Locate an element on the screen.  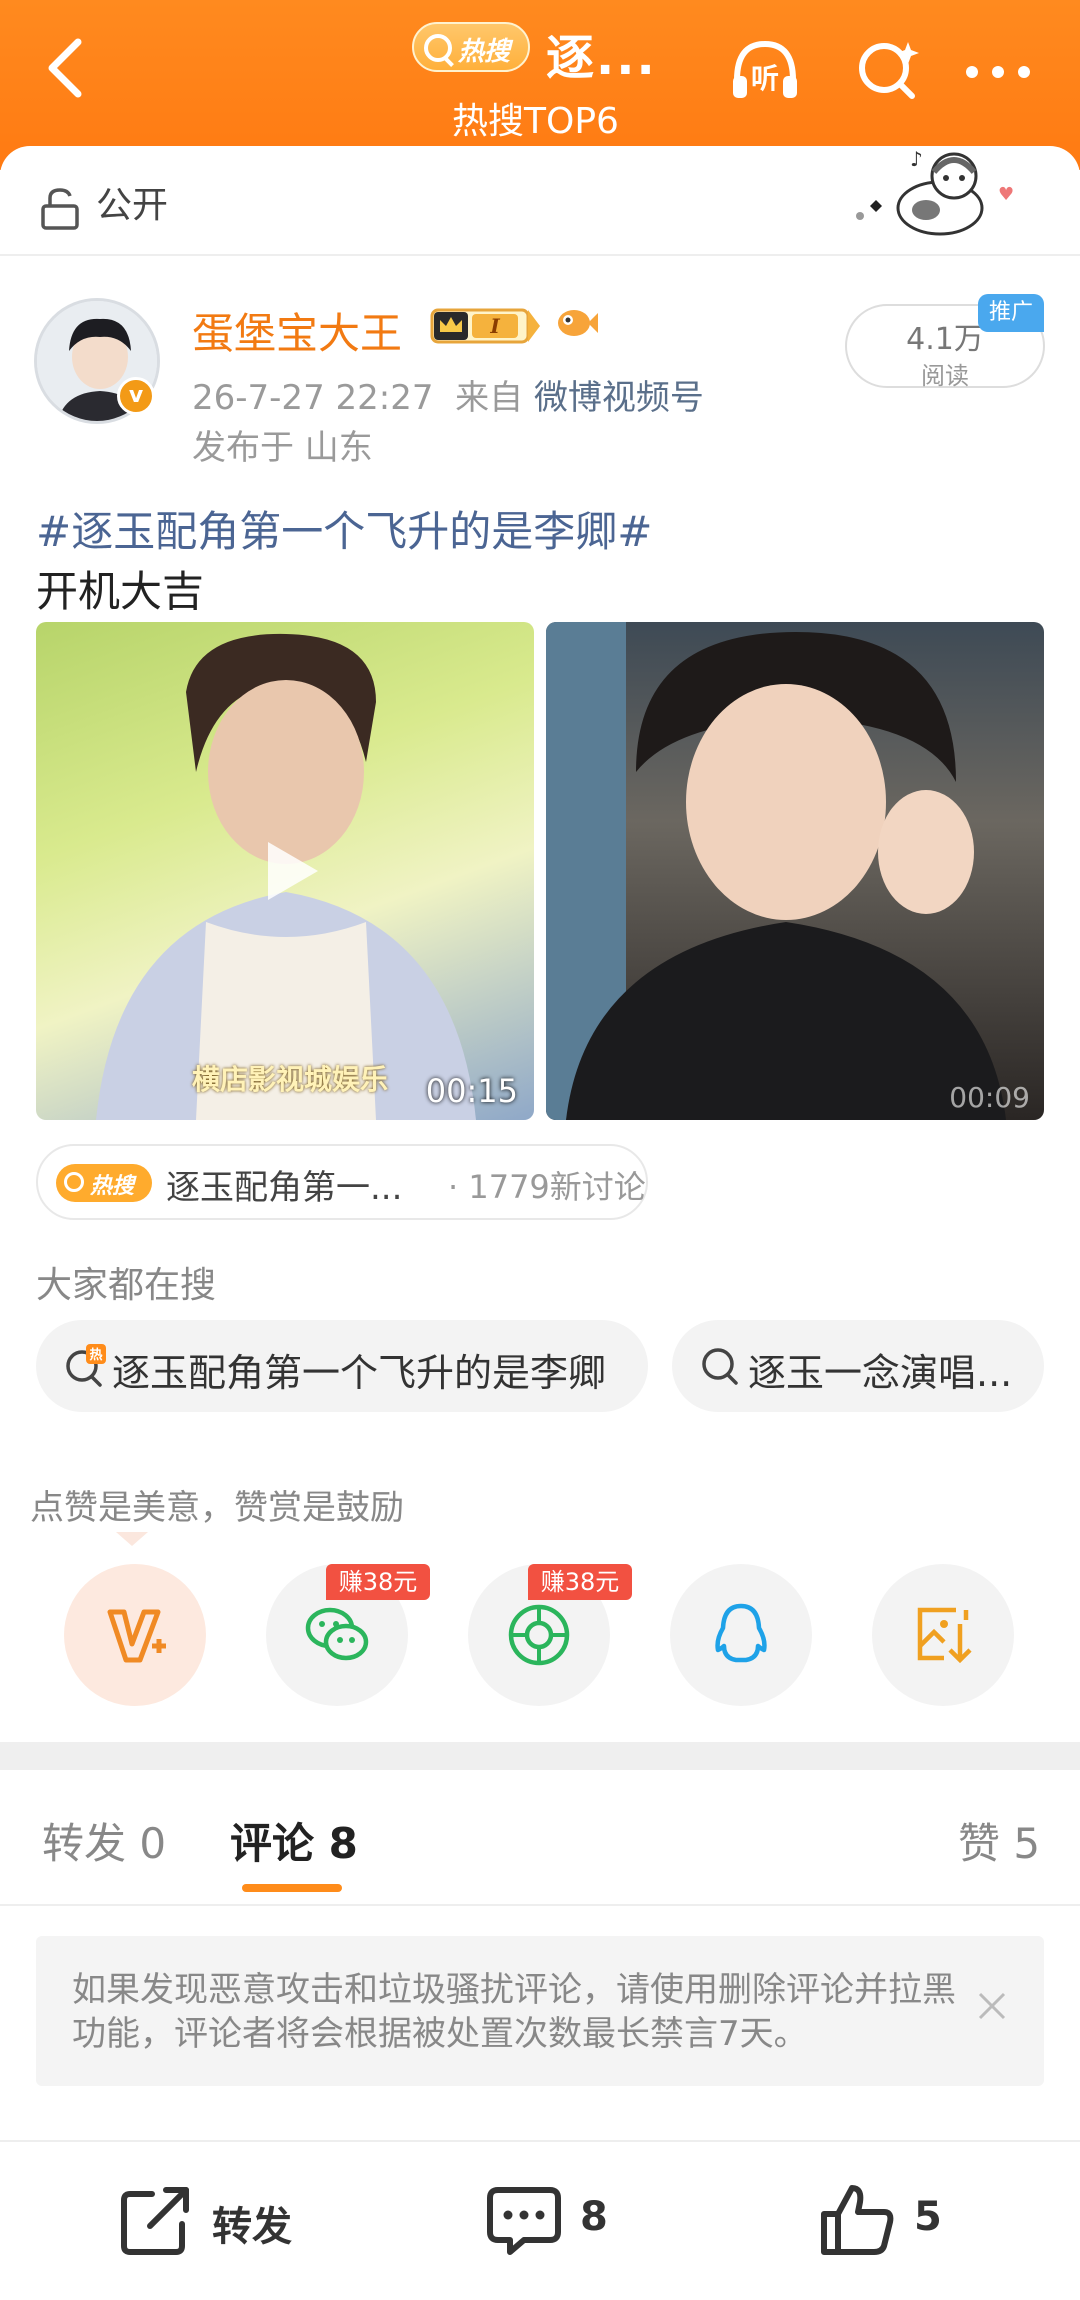
repost-icon is located at coordinates (155, 2221).